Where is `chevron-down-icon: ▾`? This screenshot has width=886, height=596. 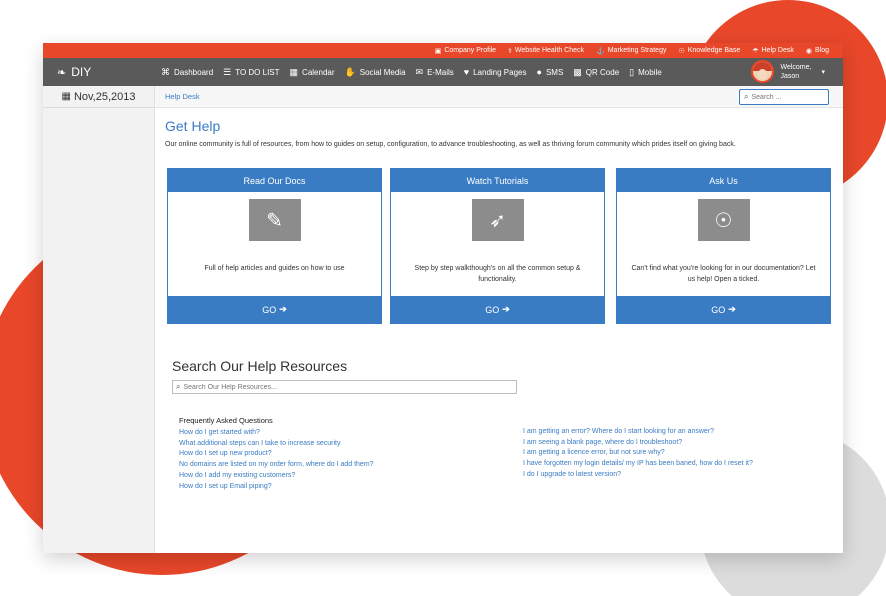
chevron-down-icon: ▾ is located at coordinates (823, 72).